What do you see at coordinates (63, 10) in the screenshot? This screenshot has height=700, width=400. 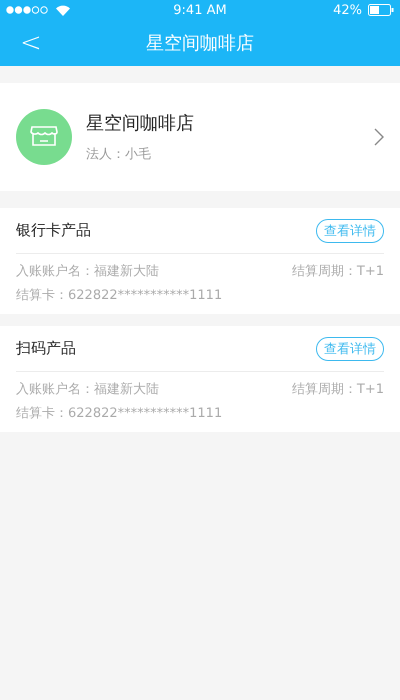 I see `wifi-icon` at bounding box center [63, 10].